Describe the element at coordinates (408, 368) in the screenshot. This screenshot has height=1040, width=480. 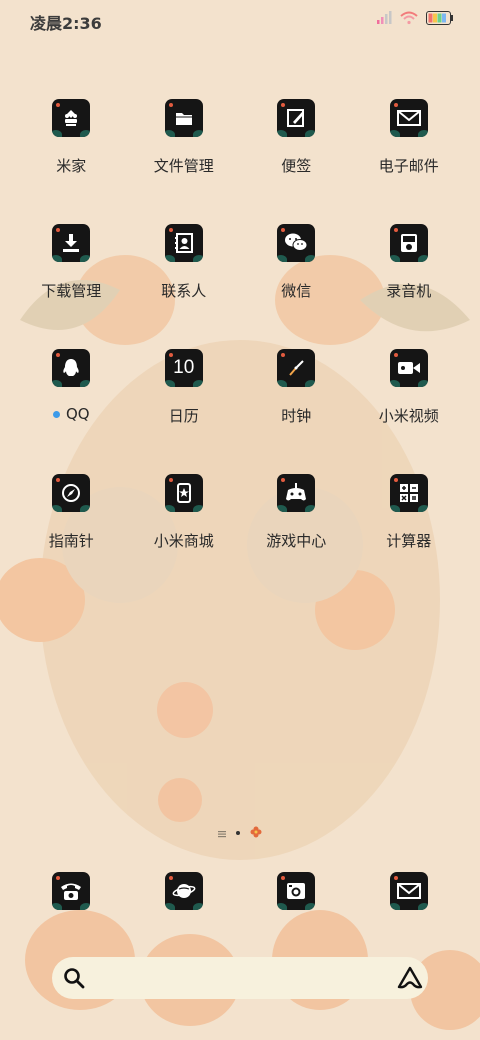
I see `video-icon` at that location.